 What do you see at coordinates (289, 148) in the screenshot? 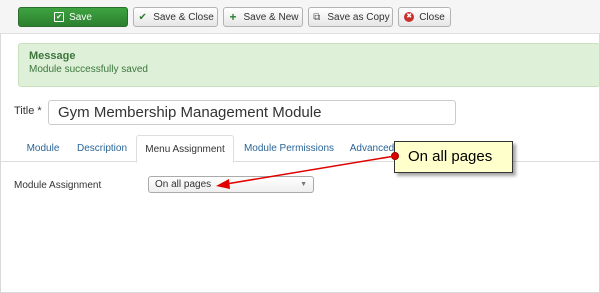
I see `tab-module-permissions: Module Permissions` at bounding box center [289, 148].